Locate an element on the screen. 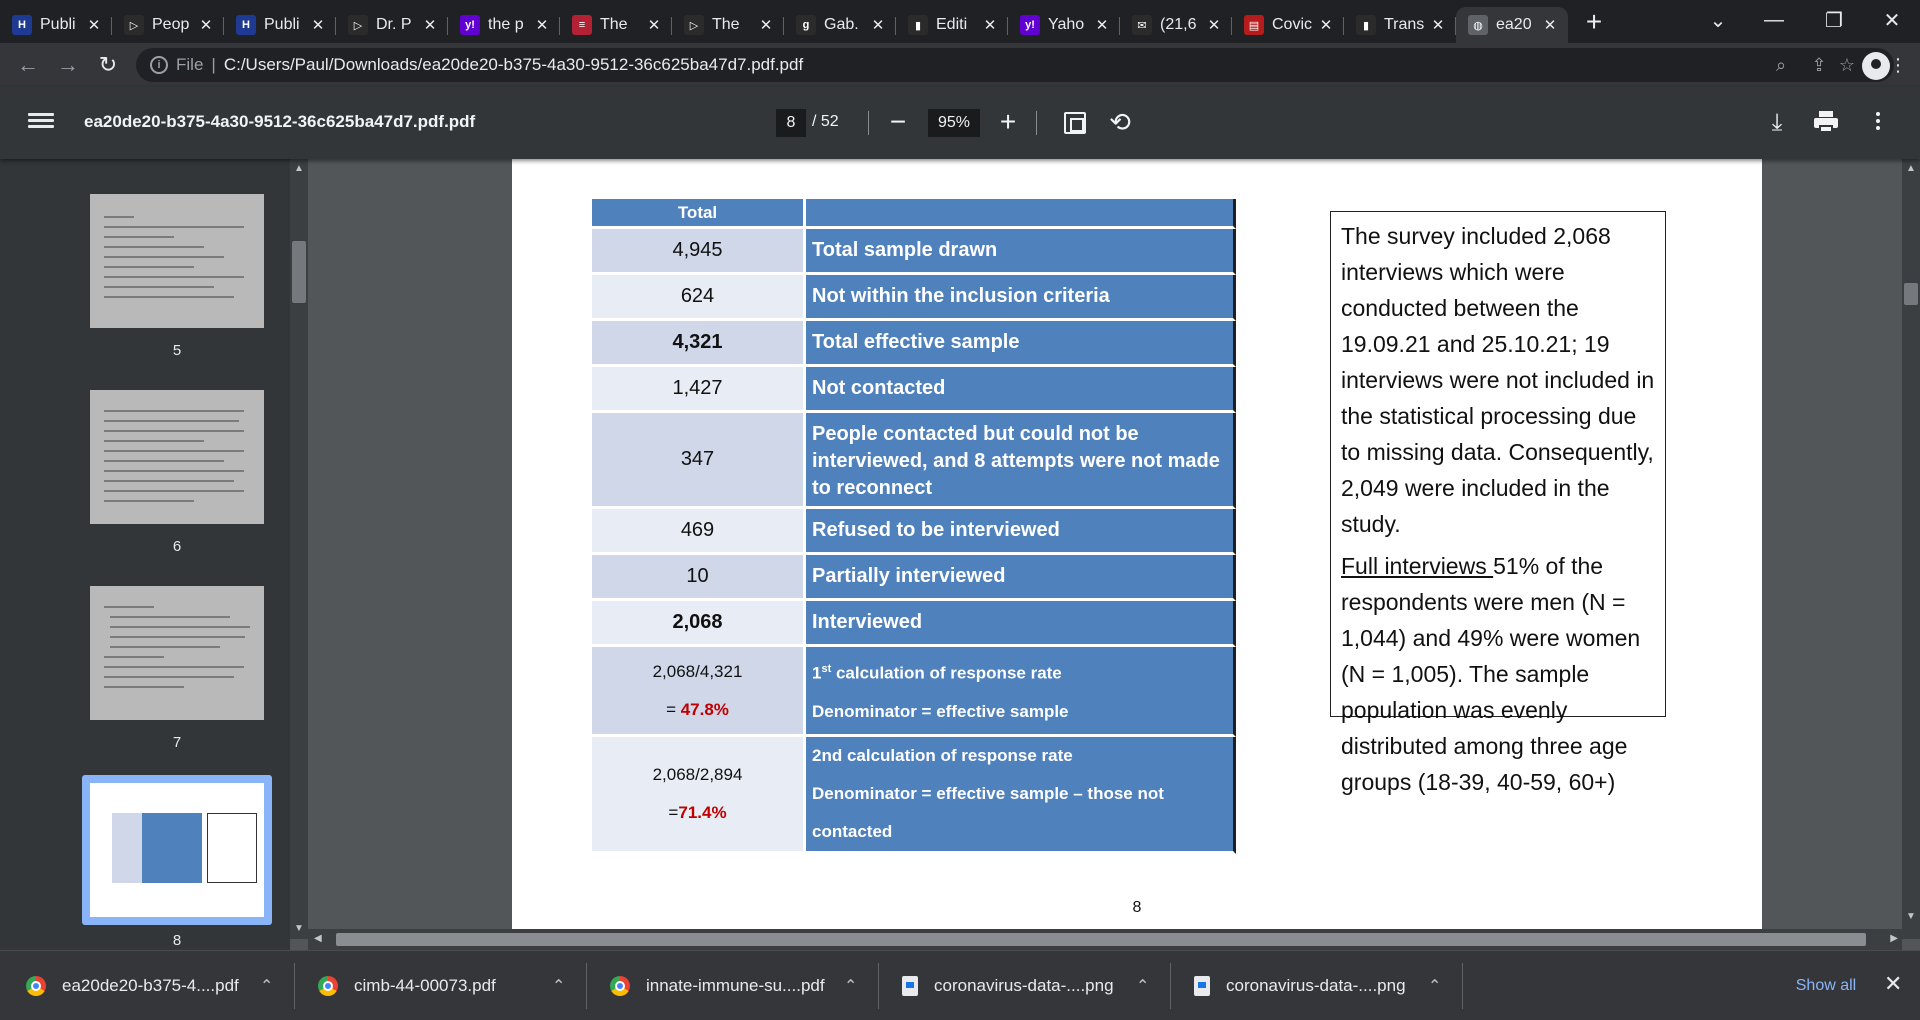  table-row: 4,321 Total effective sample is located at coordinates (914, 344).